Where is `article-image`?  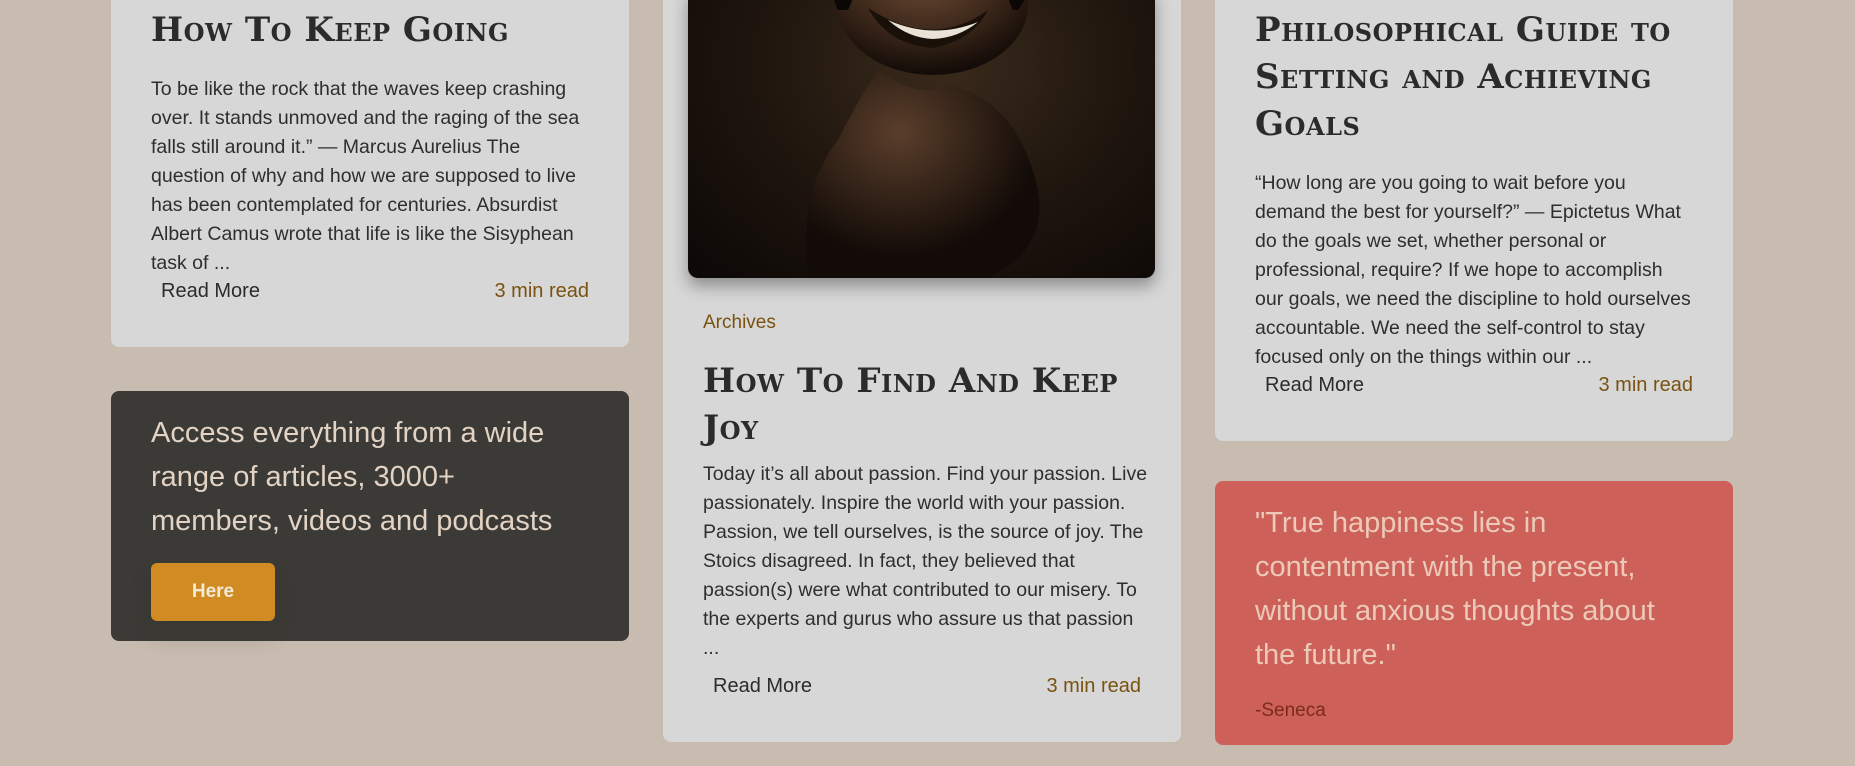 article-image is located at coordinates (921, 139).